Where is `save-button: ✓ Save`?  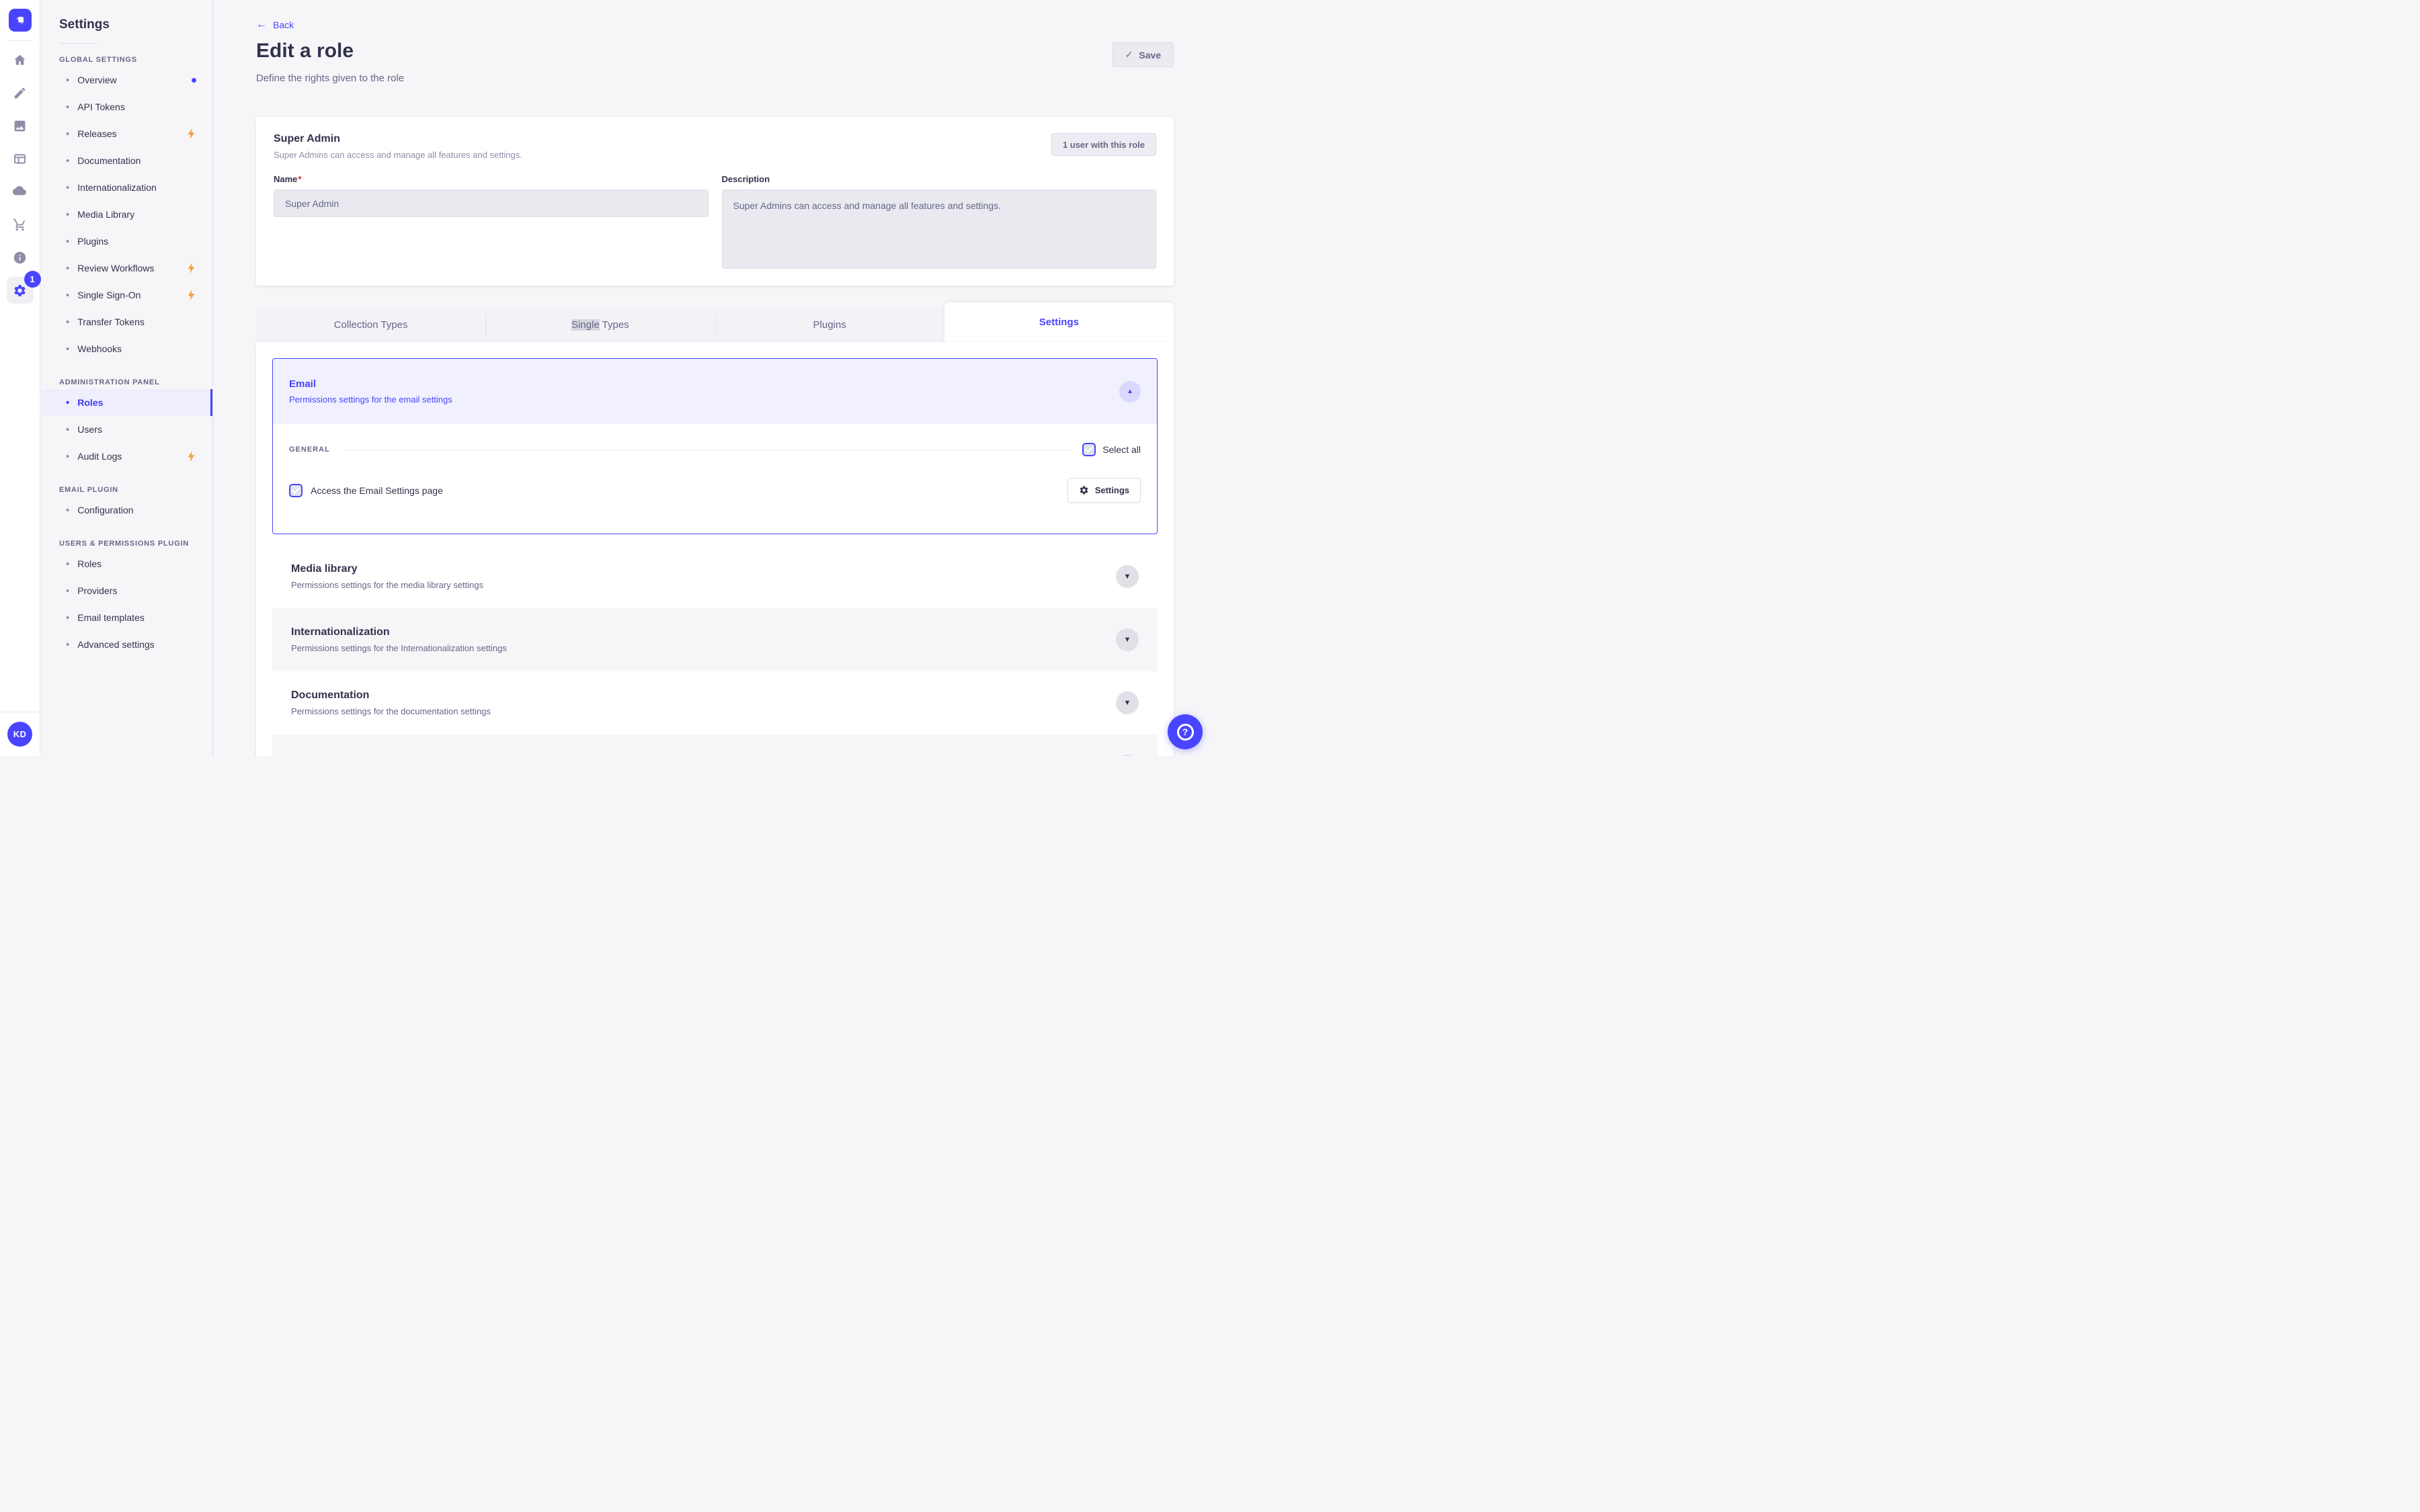 save-button: ✓ Save is located at coordinates (1143, 55).